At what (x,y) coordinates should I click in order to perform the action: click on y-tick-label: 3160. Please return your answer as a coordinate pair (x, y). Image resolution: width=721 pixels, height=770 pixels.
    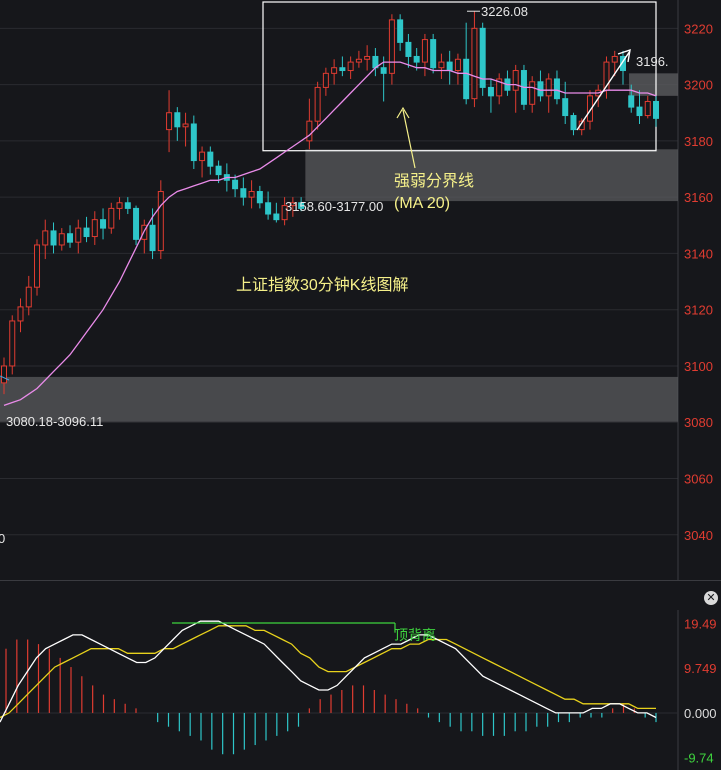
    Looking at the image, I should click on (698, 197).